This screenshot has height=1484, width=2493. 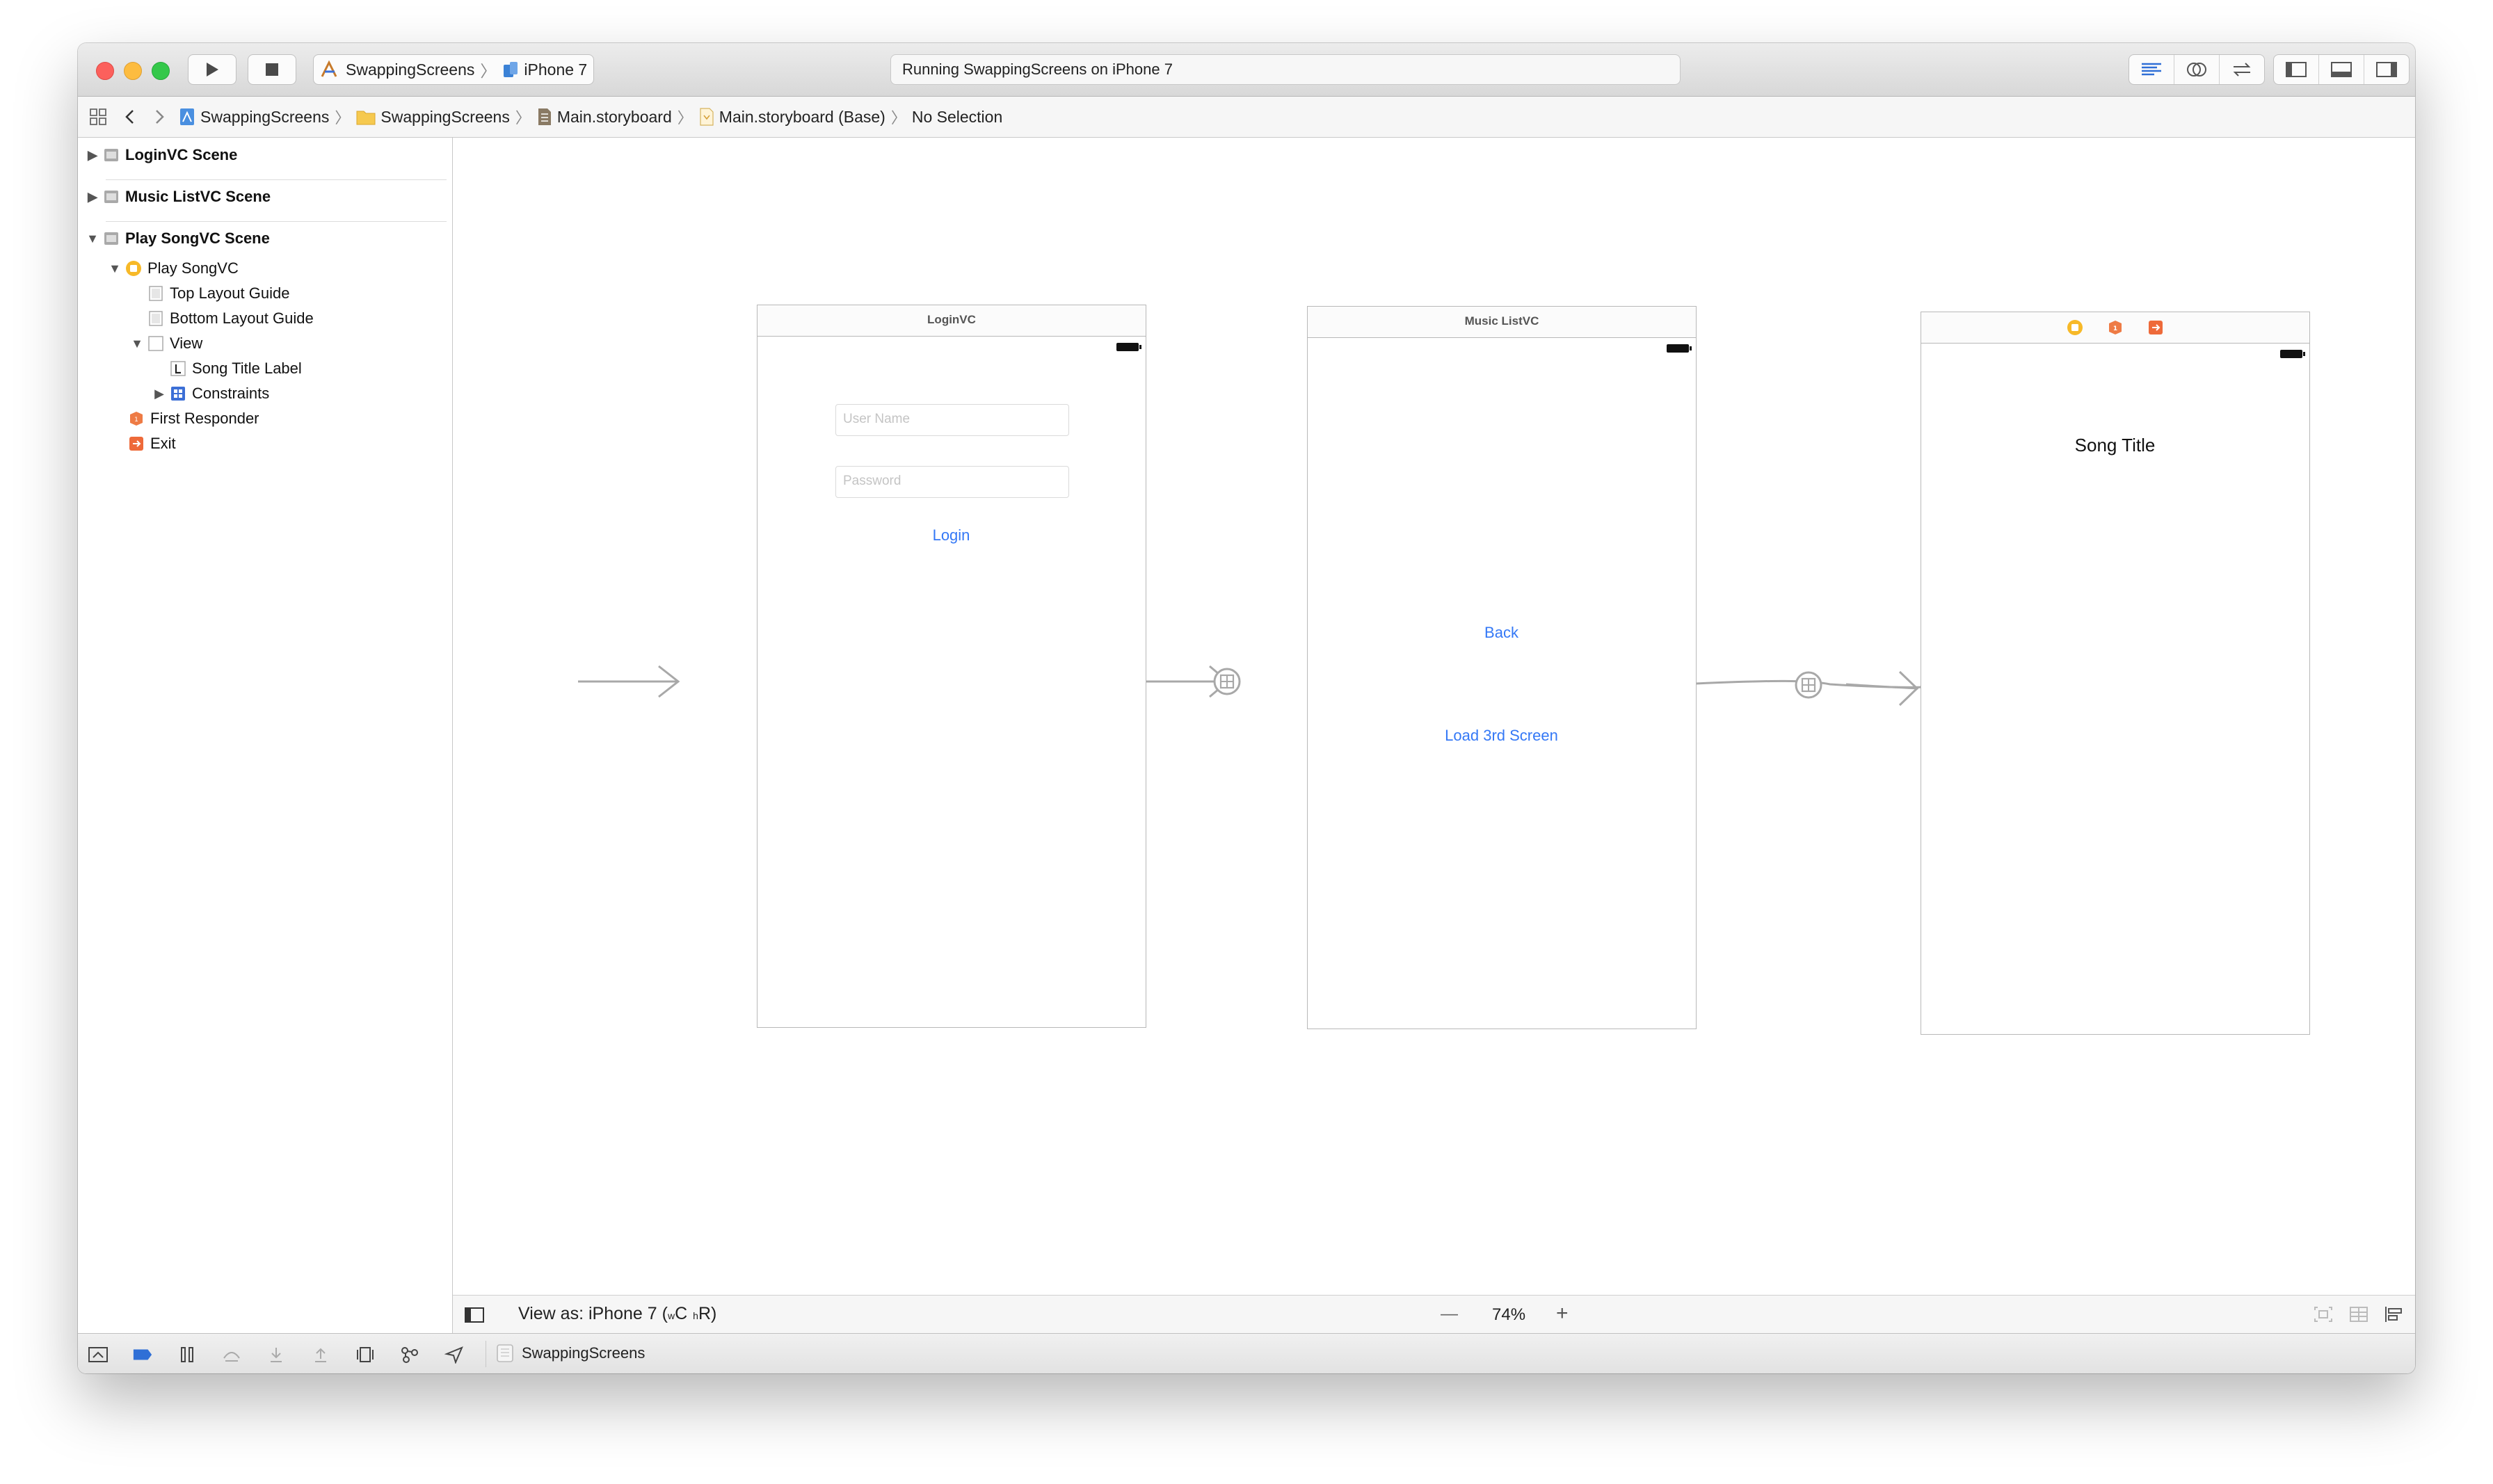 What do you see at coordinates (1449, 1314) in the screenshot?
I see `zoom-out-button: —` at bounding box center [1449, 1314].